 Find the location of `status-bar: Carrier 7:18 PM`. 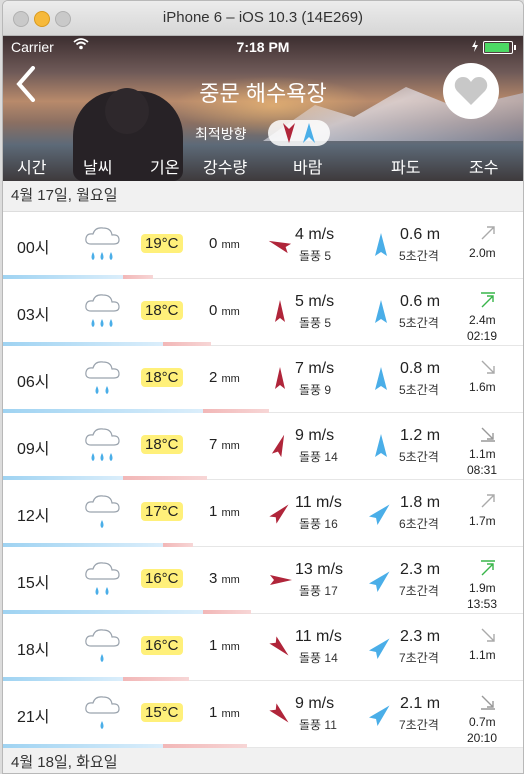

status-bar: Carrier 7:18 PM is located at coordinates (263, 47).